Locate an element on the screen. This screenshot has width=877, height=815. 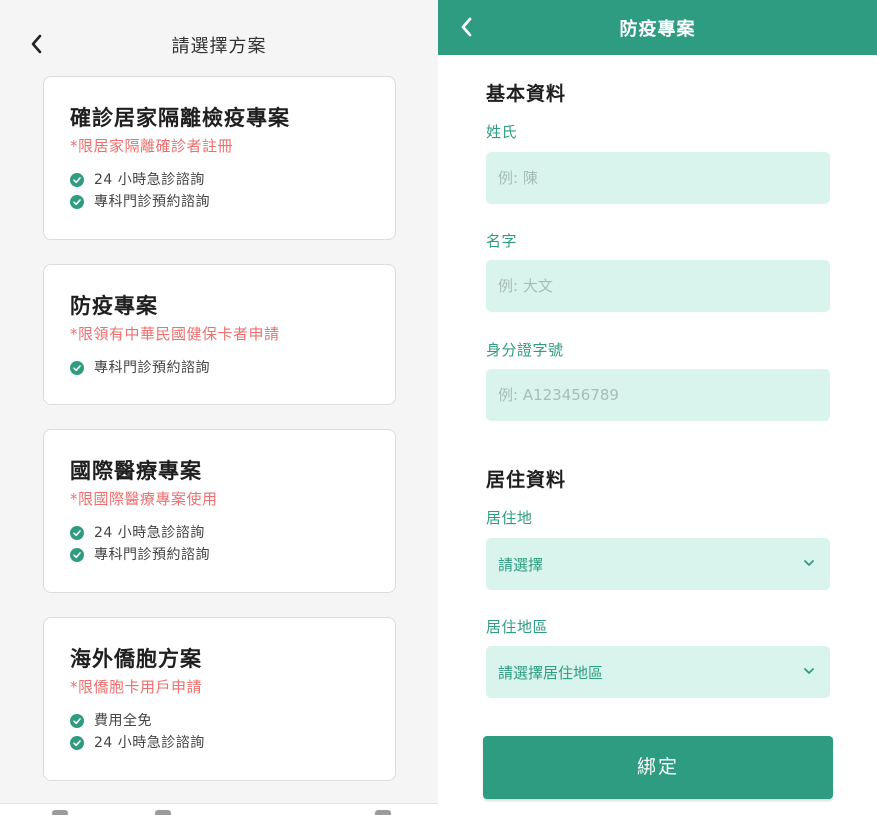
plan-feature-list: 費用全免 24 小時急診諮詢 is located at coordinates (219, 732).